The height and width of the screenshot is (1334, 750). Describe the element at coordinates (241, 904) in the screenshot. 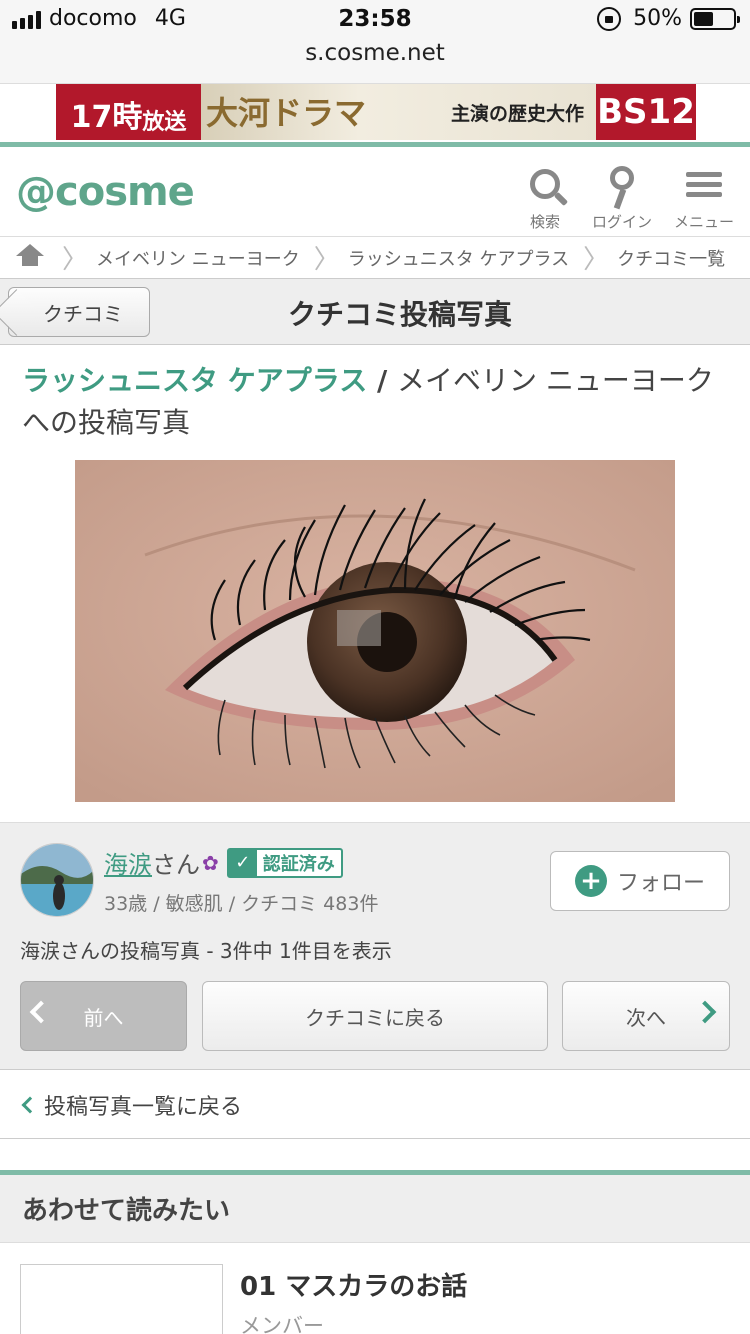

I see `user-info: 33歳 / 敏感肌 / クチコミ 483件` at that location.